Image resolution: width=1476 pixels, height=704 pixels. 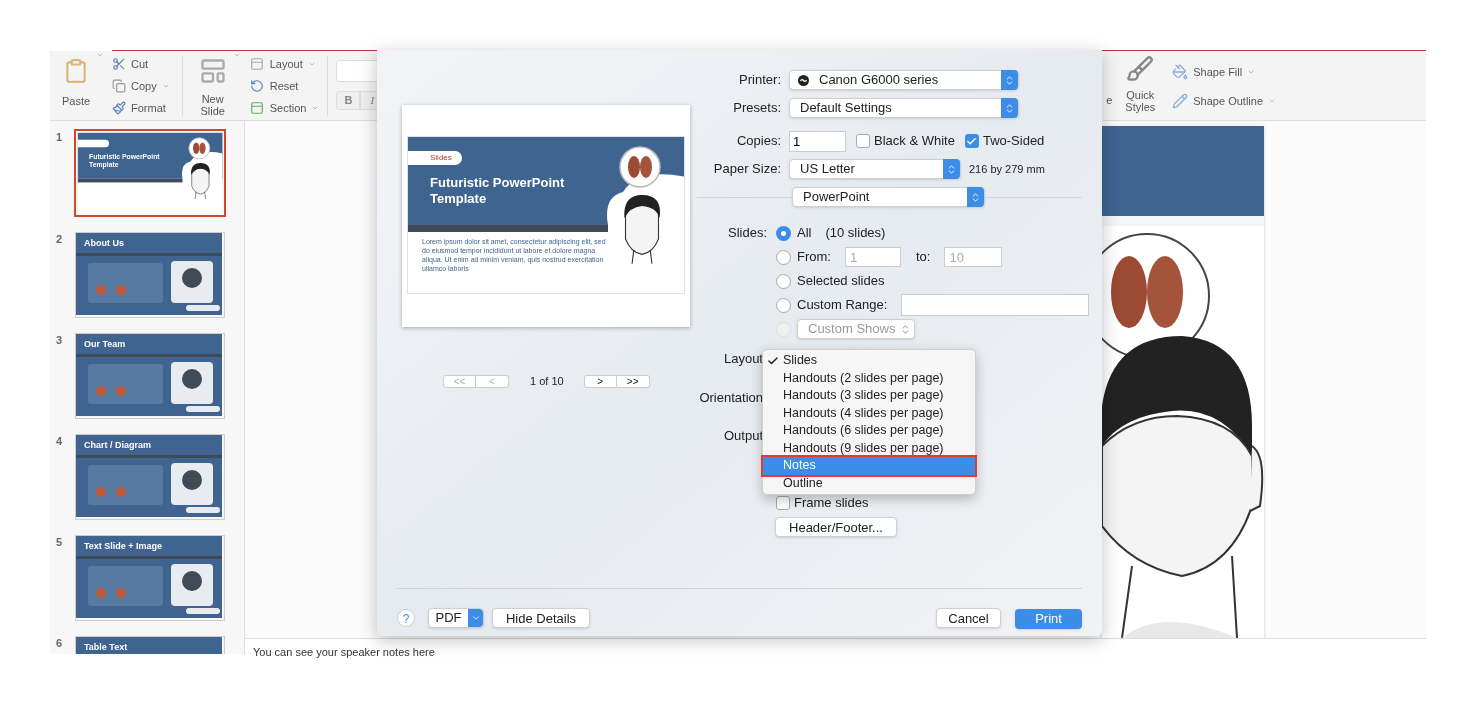 I want to click on field-label: Paper Size:, so click(x=746, y=169).